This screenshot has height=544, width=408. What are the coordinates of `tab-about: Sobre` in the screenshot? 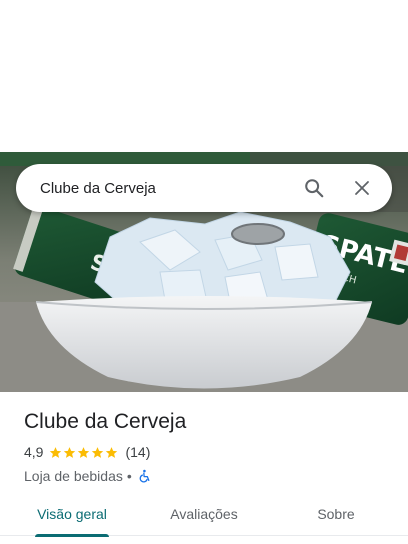 It's located at (336, 514).